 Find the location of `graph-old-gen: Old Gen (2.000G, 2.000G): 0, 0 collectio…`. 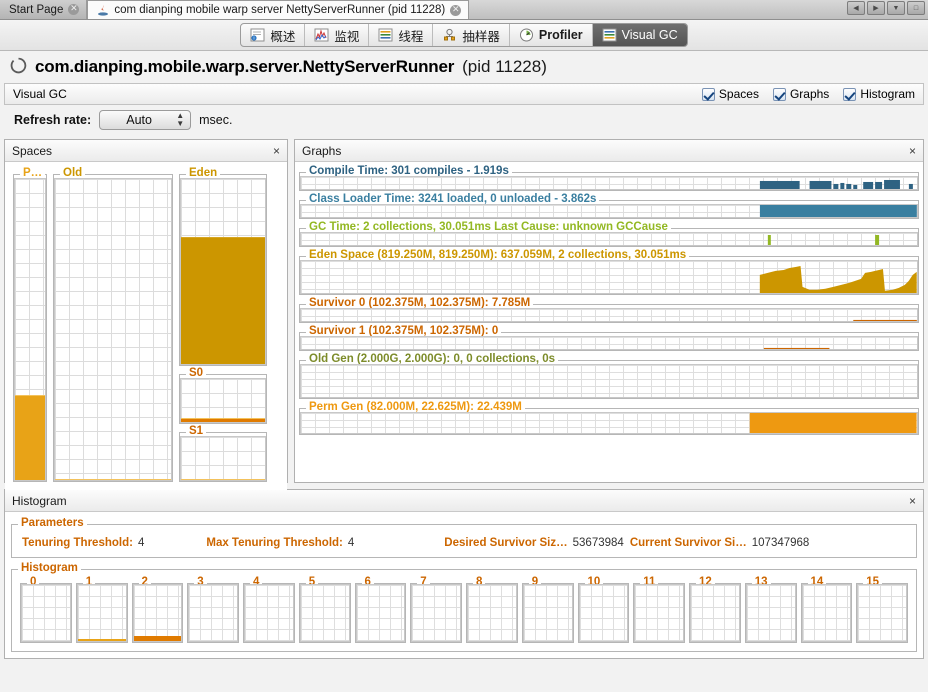

graph-old-gen: Old Gen (2.000G, 2.000G): 0, 0 collectio… is located at coordinates (609, 376).